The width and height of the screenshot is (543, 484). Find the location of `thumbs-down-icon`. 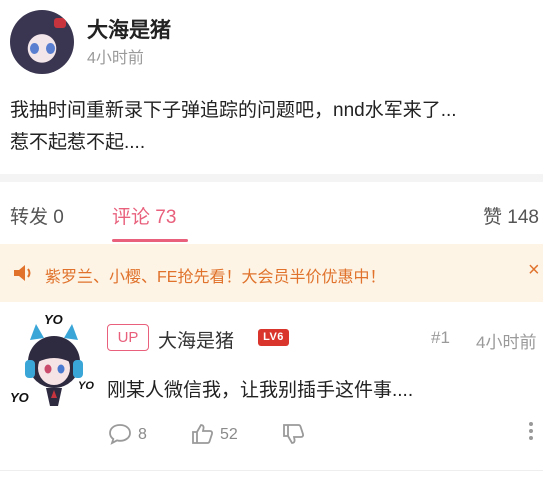

thumbs-down-icon is located at coordinates (293, 434).